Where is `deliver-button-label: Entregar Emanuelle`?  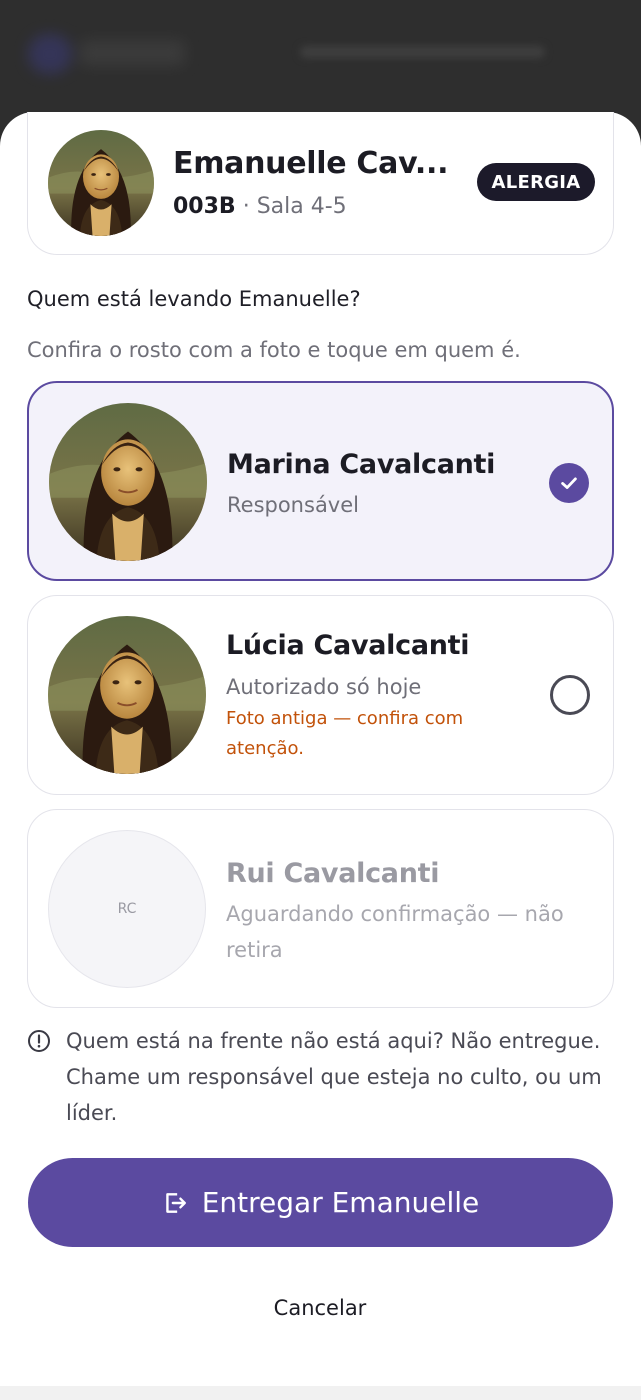 deliver-button-label: Entregar Emanuelle is located at coordinates (340, 1202).